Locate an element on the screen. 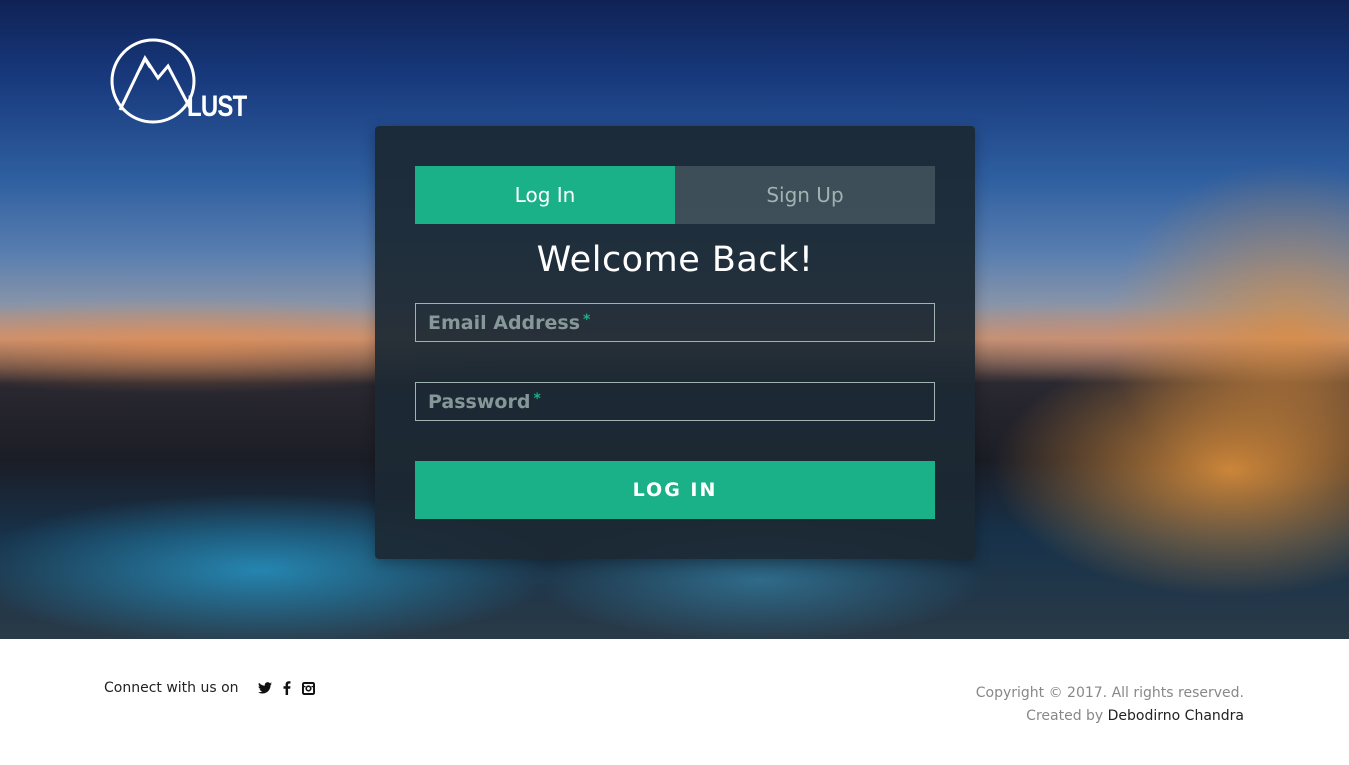  connect-section: Connect with us on is located at coordinates (210, 688).